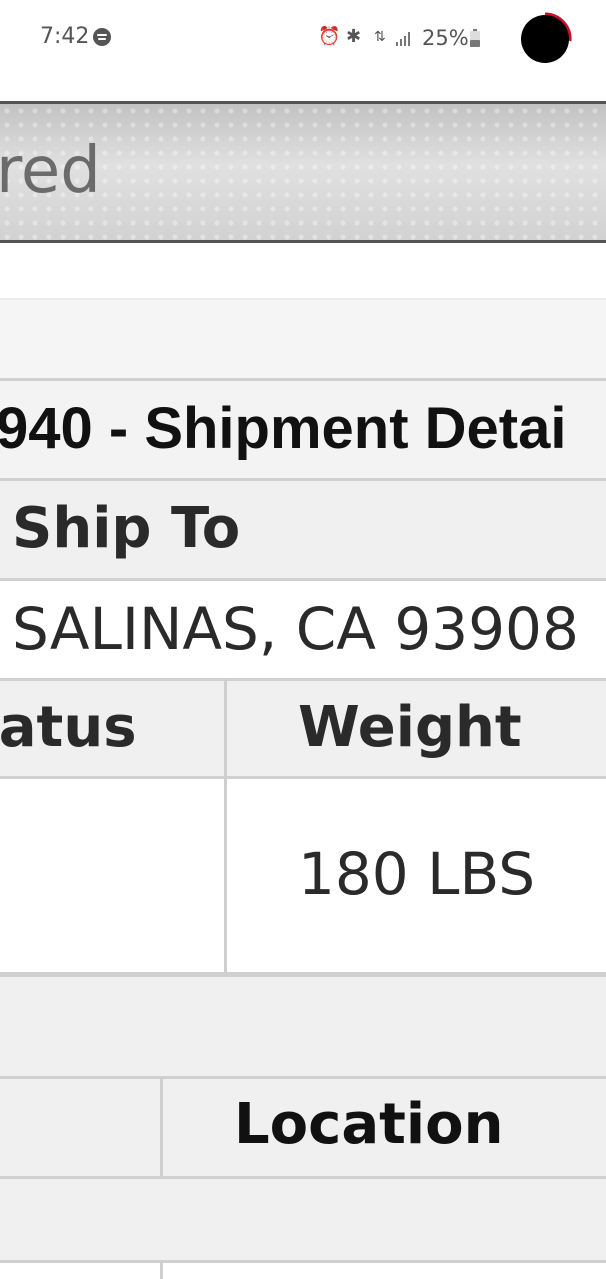  I want to click on bluetooth-icon: ✱, so click(354, 36).